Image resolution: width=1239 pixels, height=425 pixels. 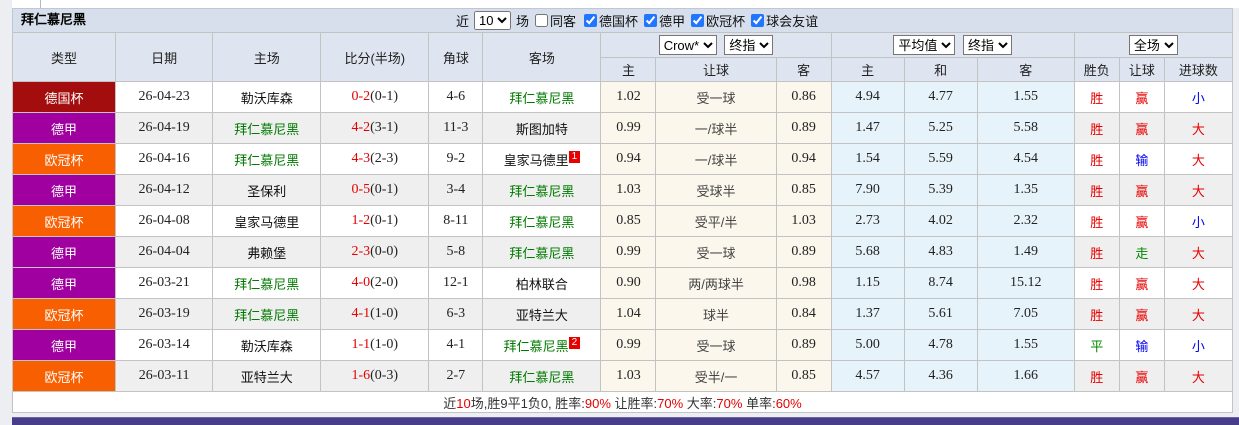 What do you see at coordinates (361, 96) in the screenshot?
I see `fulltime-score: 0-2` at bounding box center [361, 96].